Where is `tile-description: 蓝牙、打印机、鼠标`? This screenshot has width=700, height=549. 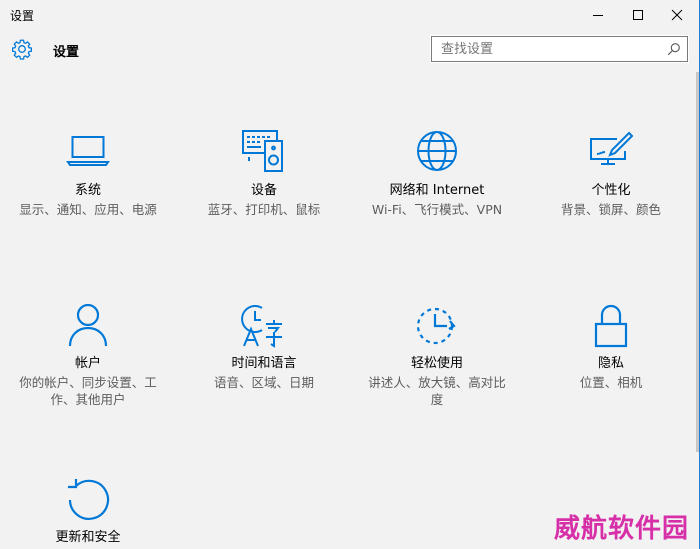
tile-description: 蓝牙、打印机、鼠标 is located at coordinates (264, 209).